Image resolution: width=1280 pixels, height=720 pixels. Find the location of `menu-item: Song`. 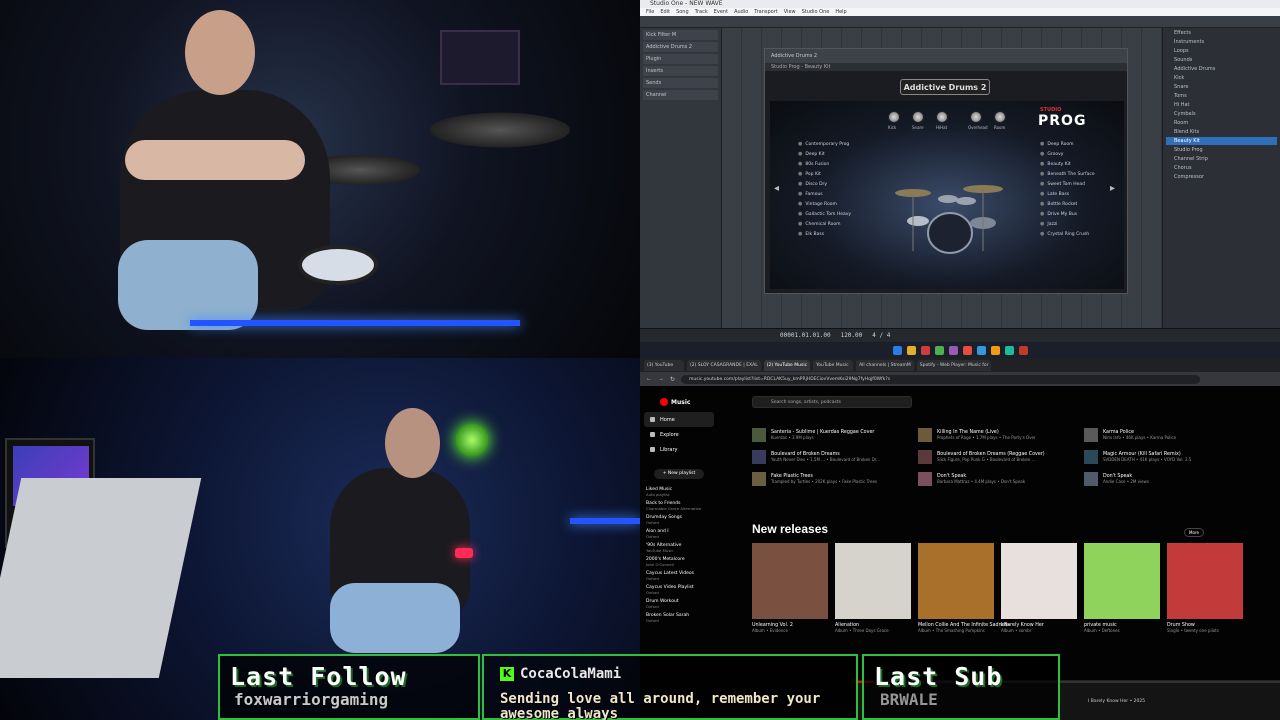

menu-item: Song is located at coordinates (682, 12).